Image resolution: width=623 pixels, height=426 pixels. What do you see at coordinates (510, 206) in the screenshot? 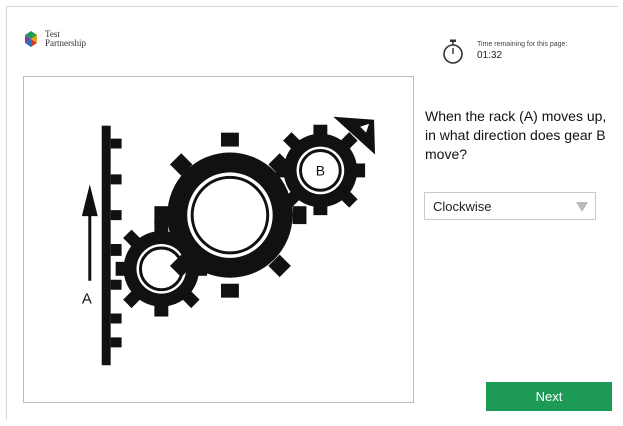
I see `answer-select: Clockwise` at bounding box center [510, 206].